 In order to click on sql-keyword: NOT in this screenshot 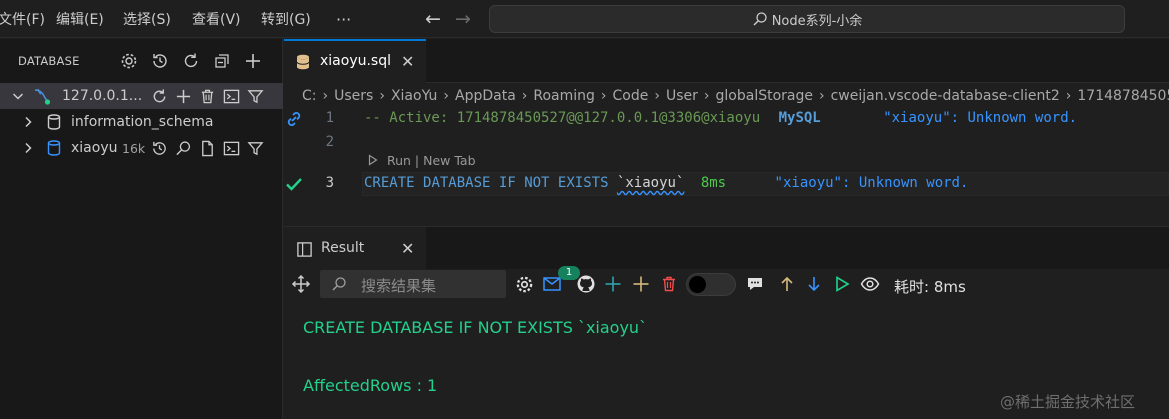, I will do `click(537, 183)`.